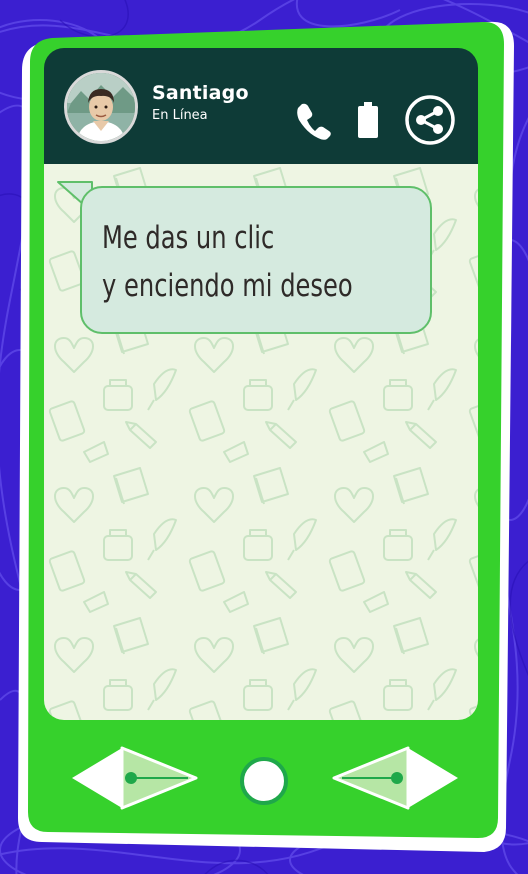  I want to click on arrow-right-icon, so click(395, 778).